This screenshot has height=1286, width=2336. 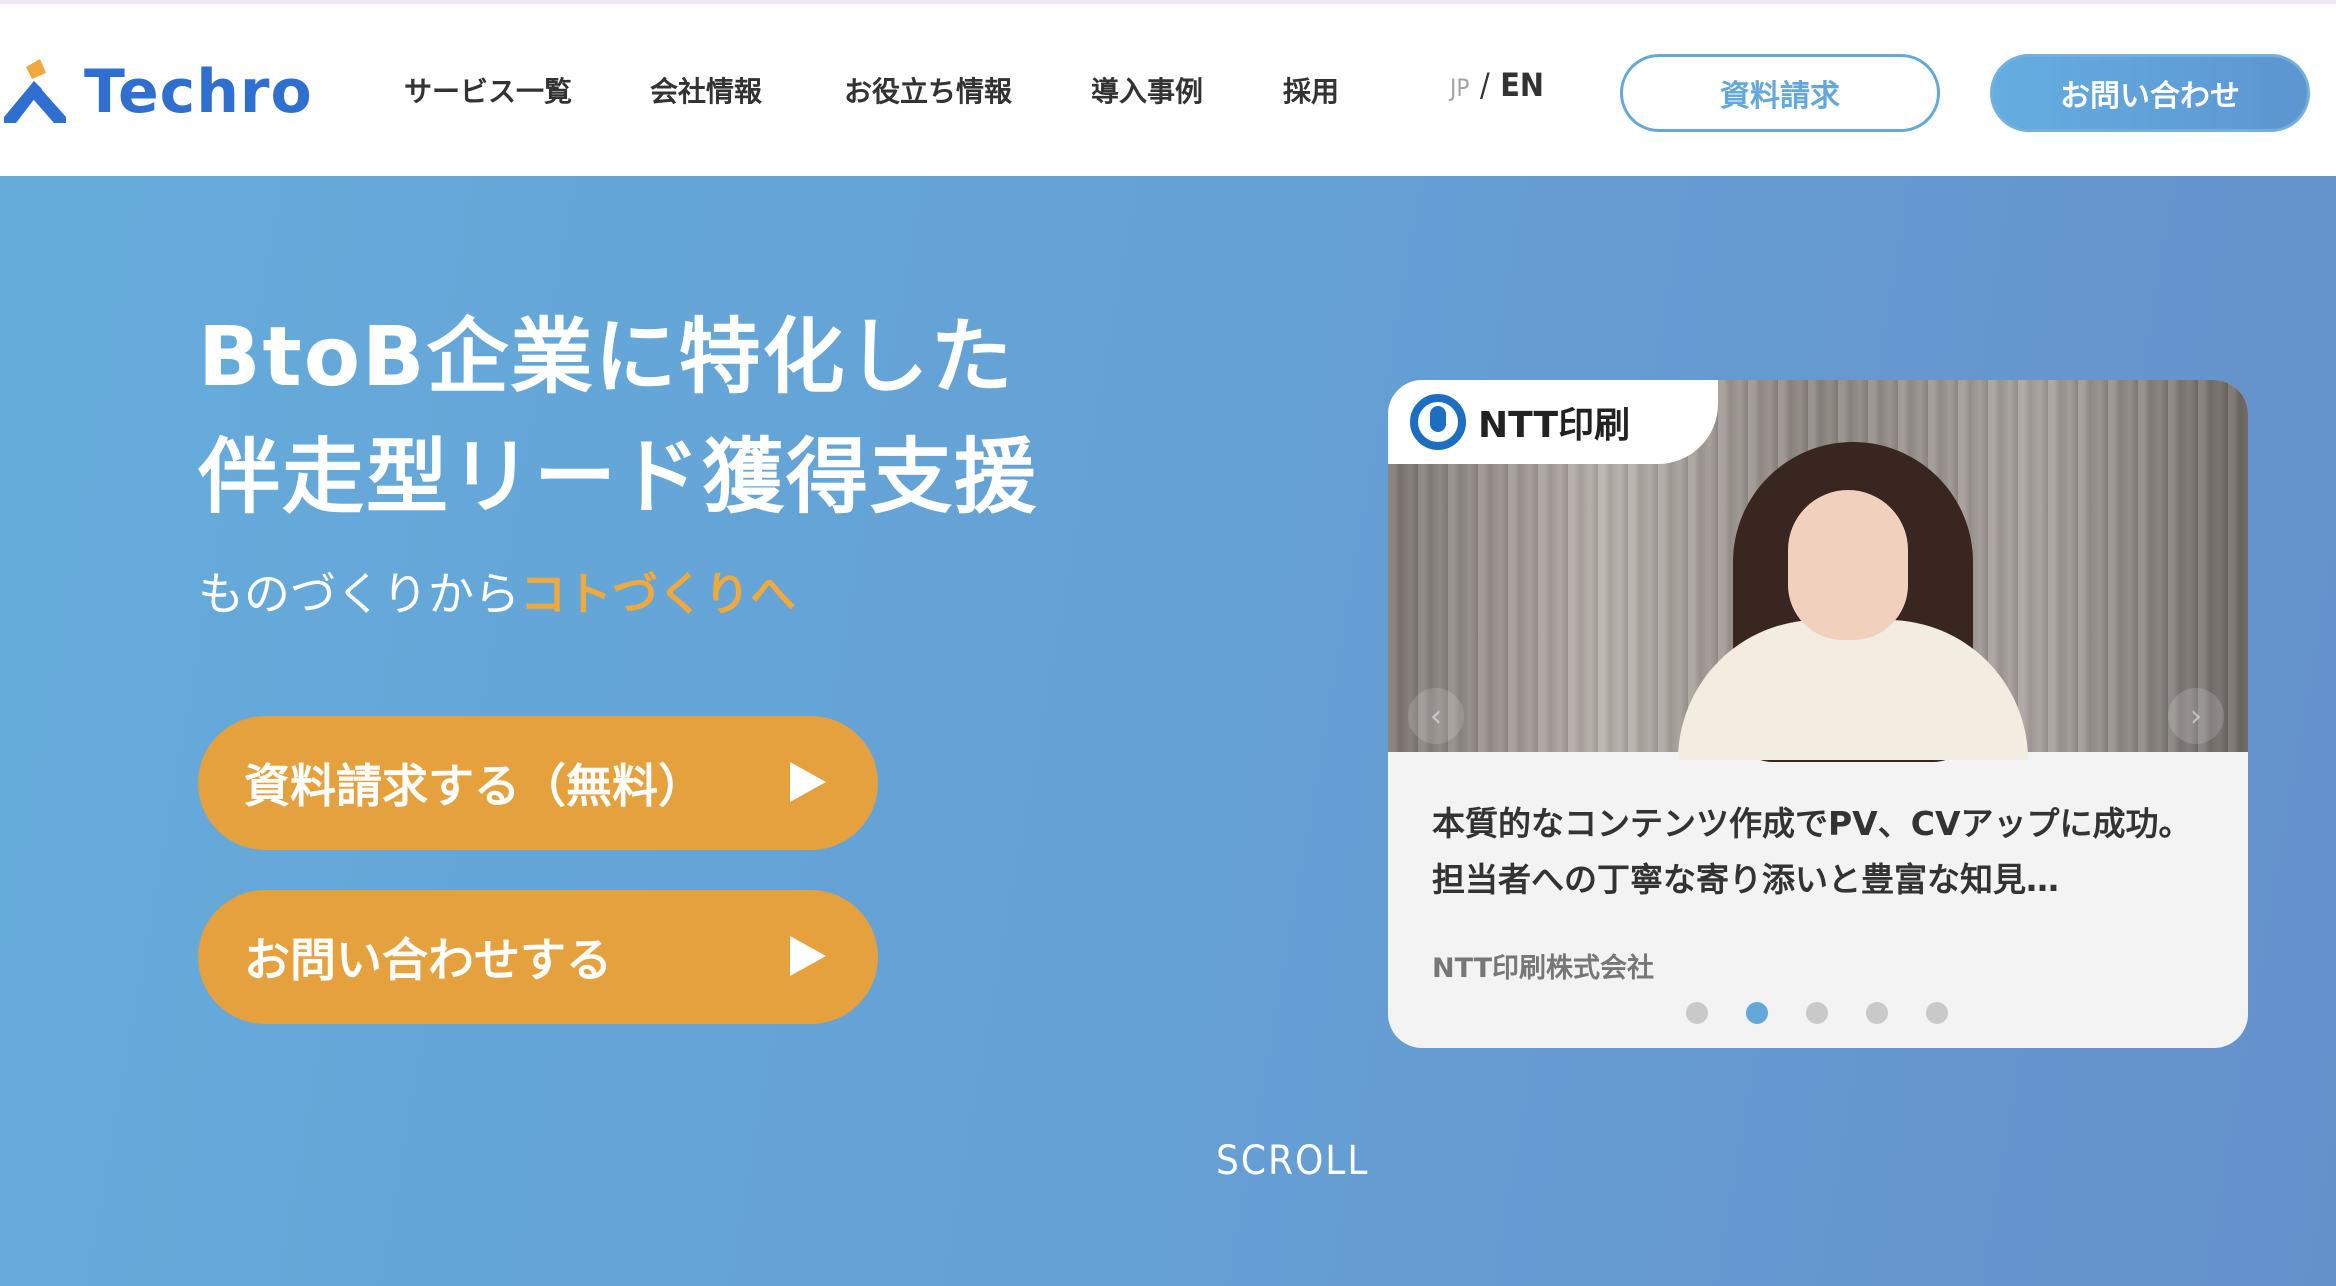 What do you see at coordinates (658, 594) in the screenshot?
I see `hero-subtitle-highlight: コトづくりへ` at bounding box center [658, 594].